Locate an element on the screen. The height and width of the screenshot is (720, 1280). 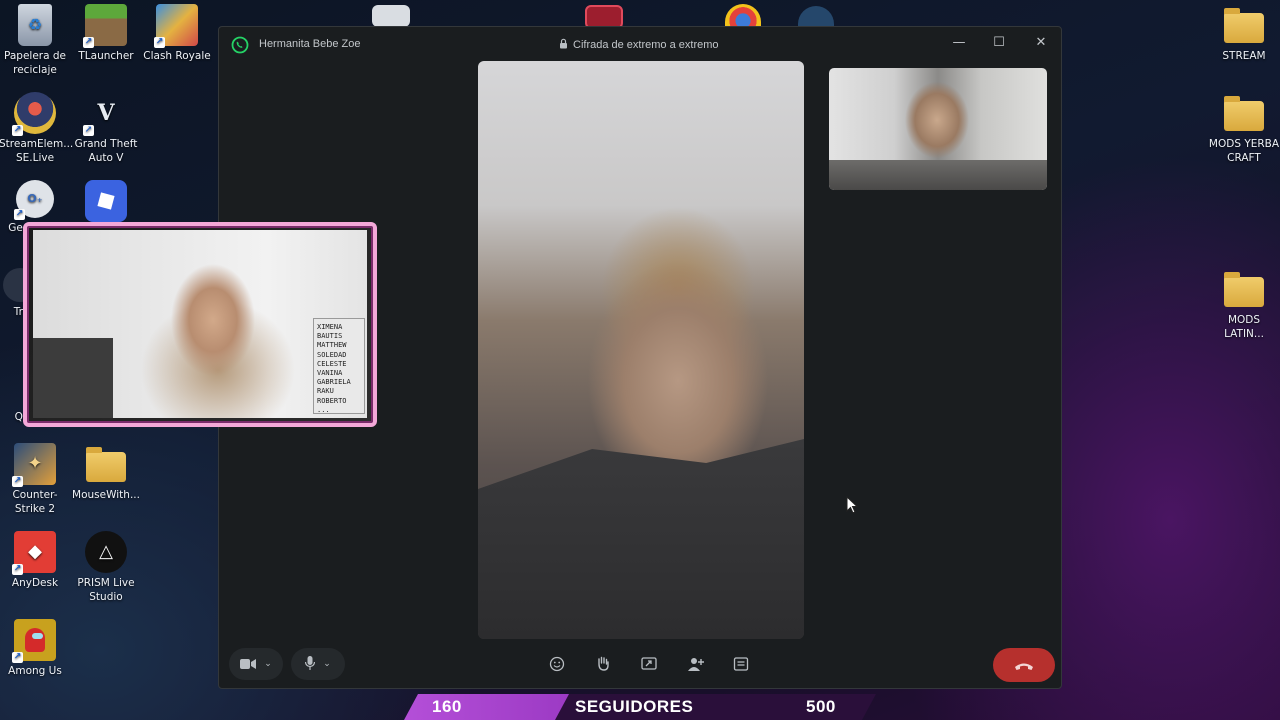
prism-live-icon: △ is located at coordinates (106, 552).